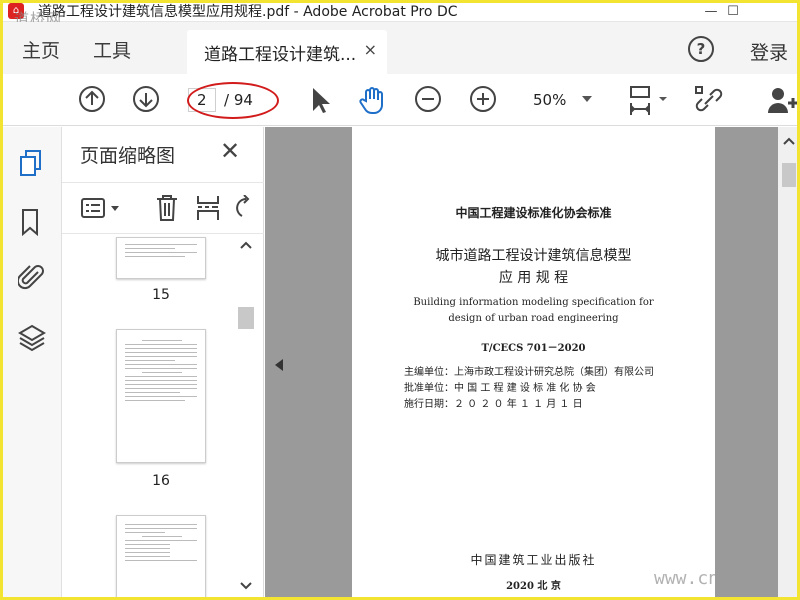 Image resolution: width=800 pixels, height=600 pixels. Describe the element at coordinates (549, 100) in the screenshot. I see `zoom-level: 50%` at that location.